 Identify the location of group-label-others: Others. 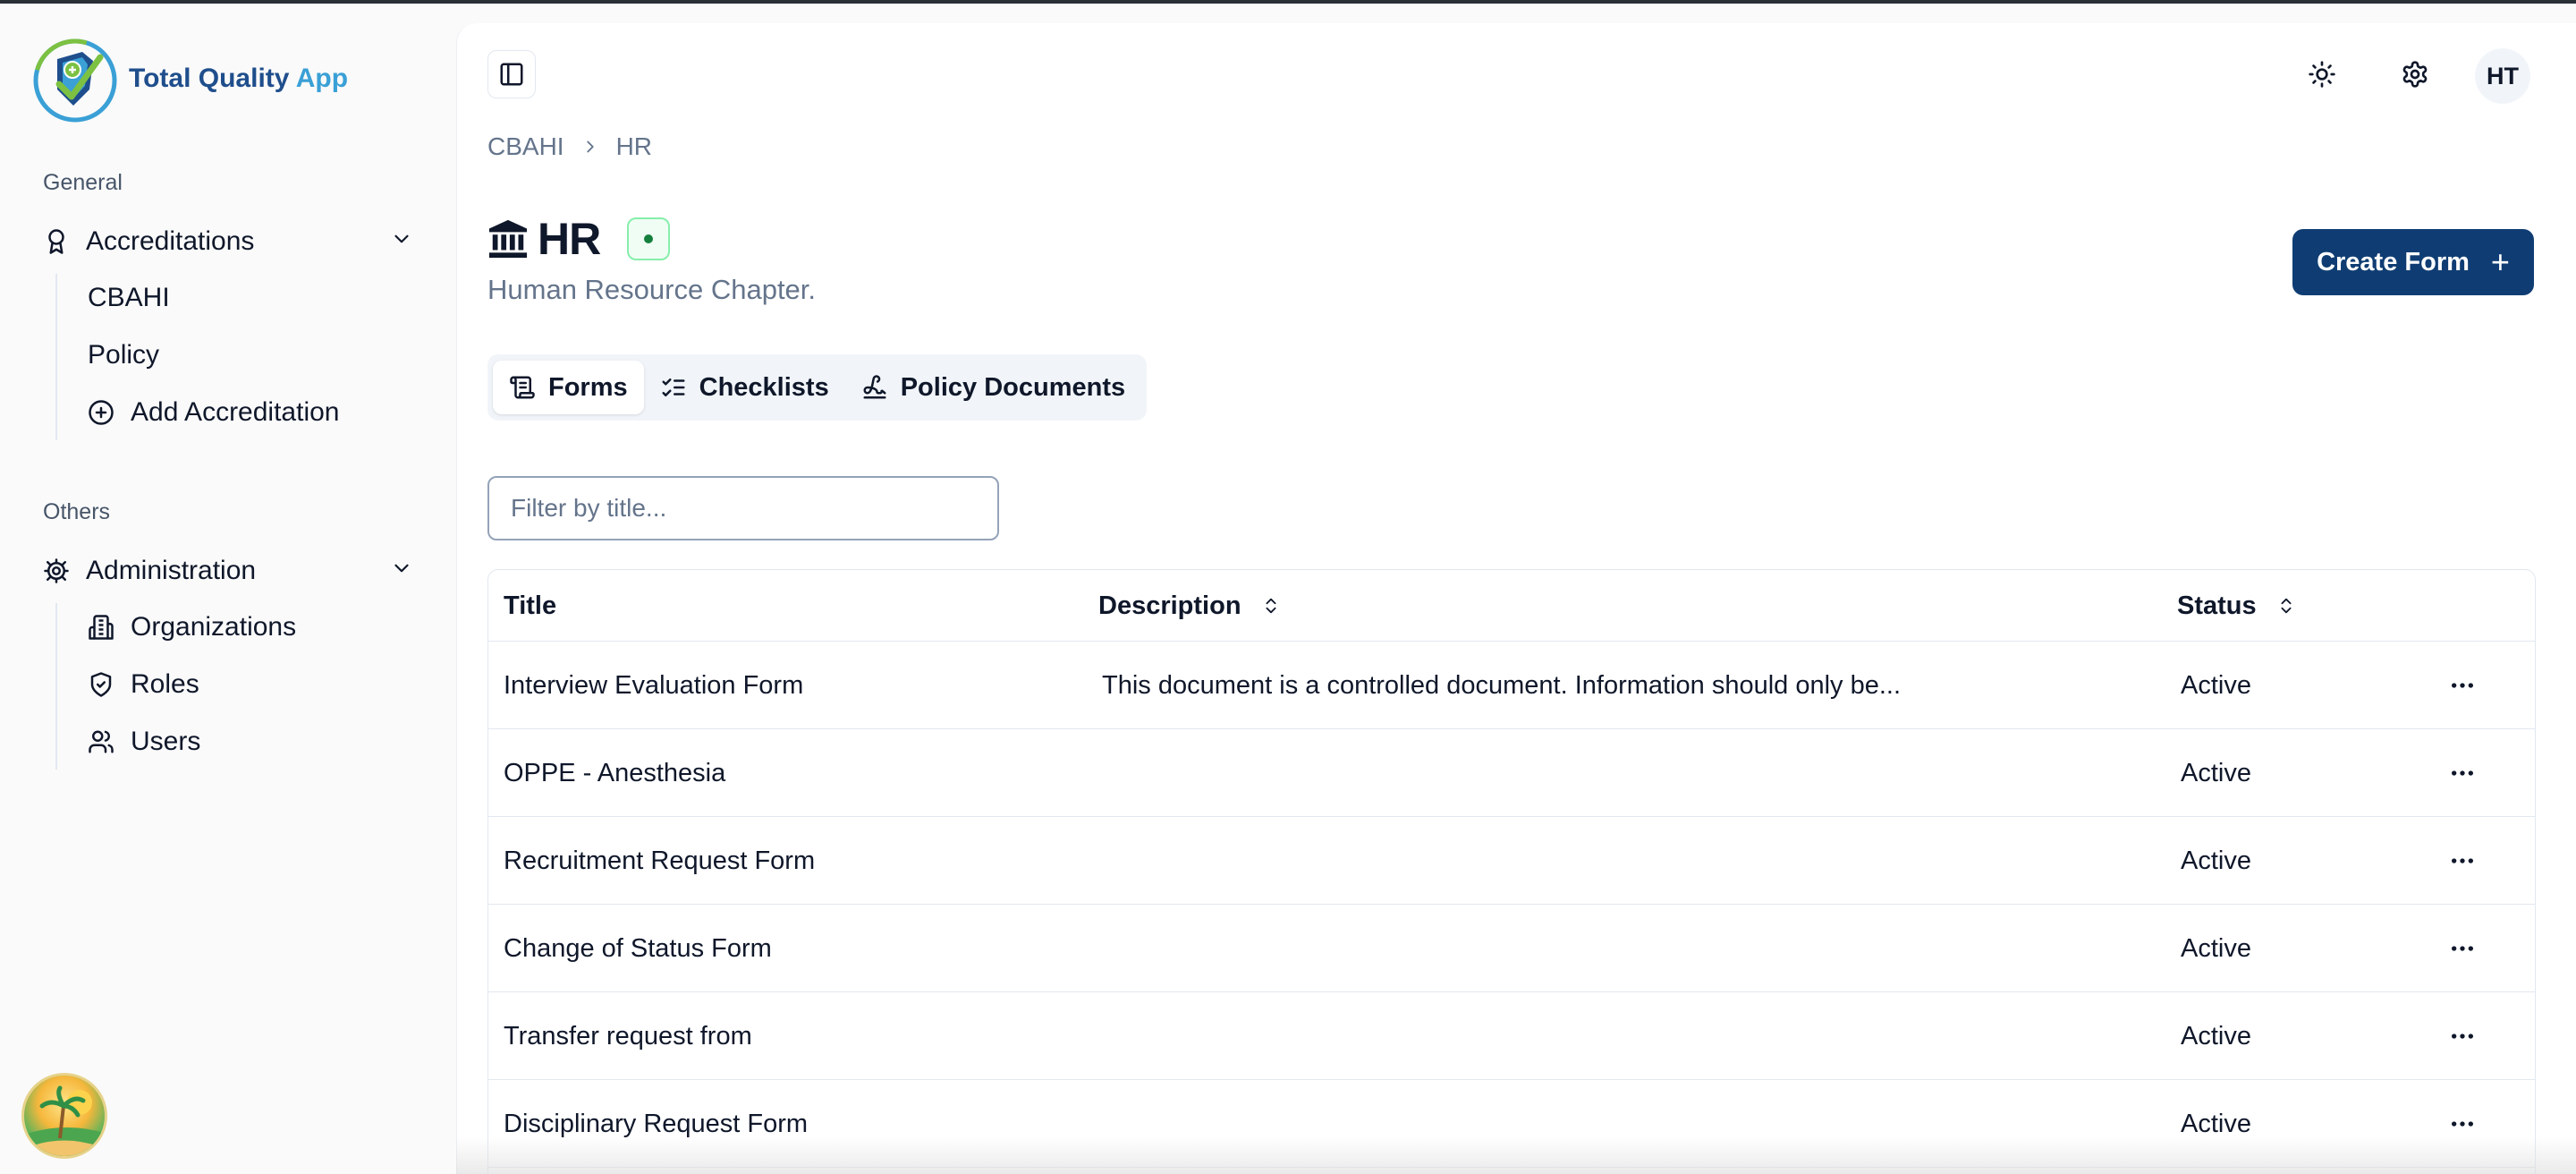
(77, 511).